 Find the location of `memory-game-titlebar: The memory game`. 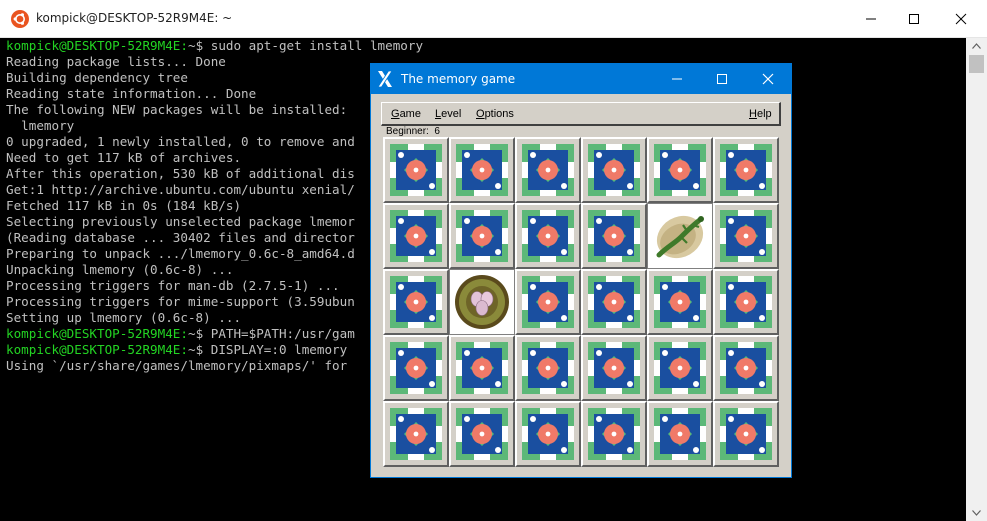

memory-game-titlebar: The memory game is located at coordinates (581, 79).